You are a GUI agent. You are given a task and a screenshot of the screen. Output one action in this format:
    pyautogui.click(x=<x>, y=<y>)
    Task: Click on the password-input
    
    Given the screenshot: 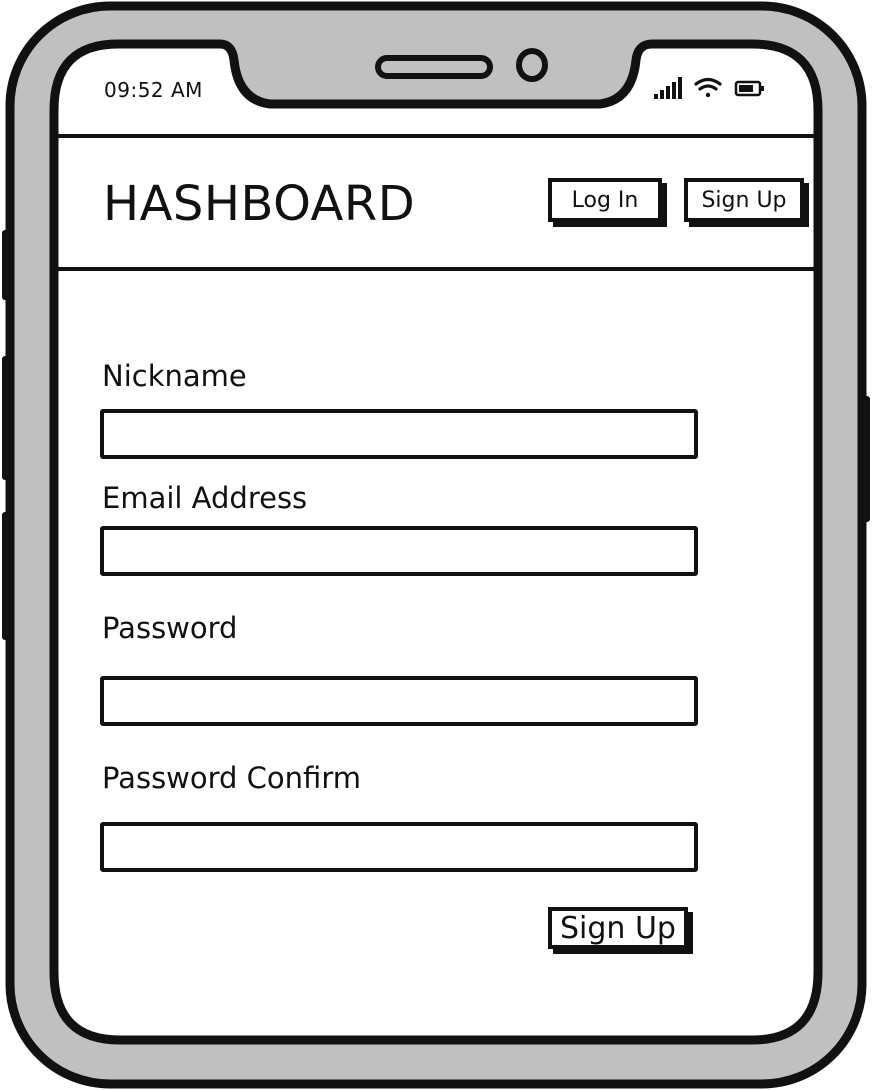 What is the action you would take?
    pyautogui.click(x=399, y=701)
    